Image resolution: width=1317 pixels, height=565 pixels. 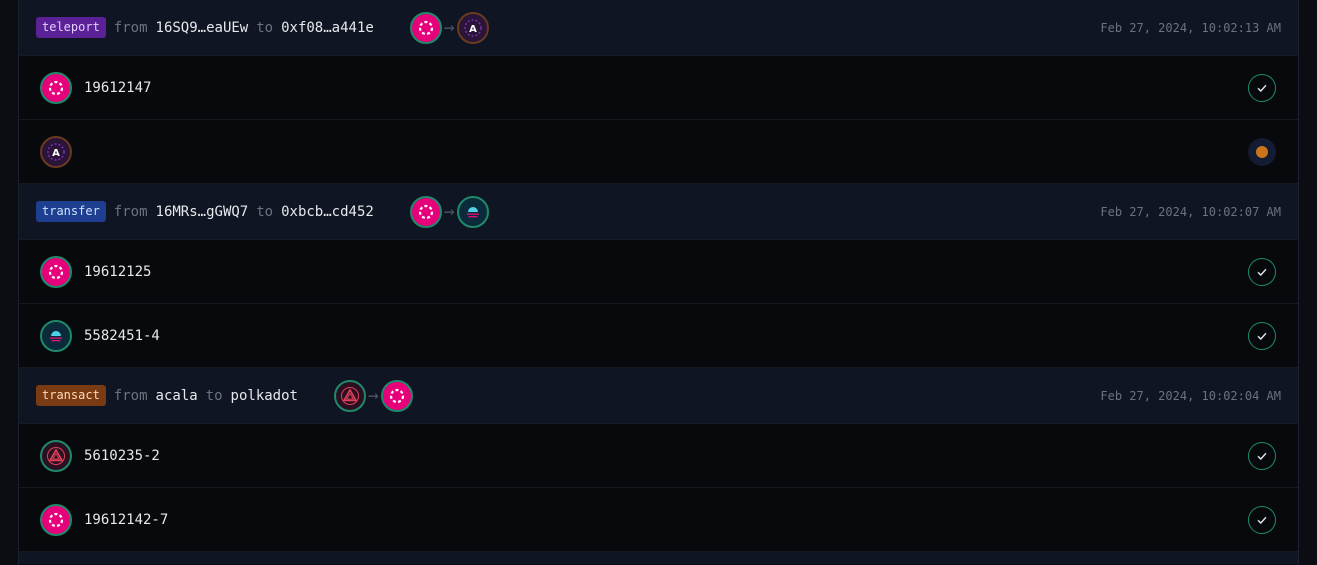 I want to click on route: → A, so click(x=449, y=27).